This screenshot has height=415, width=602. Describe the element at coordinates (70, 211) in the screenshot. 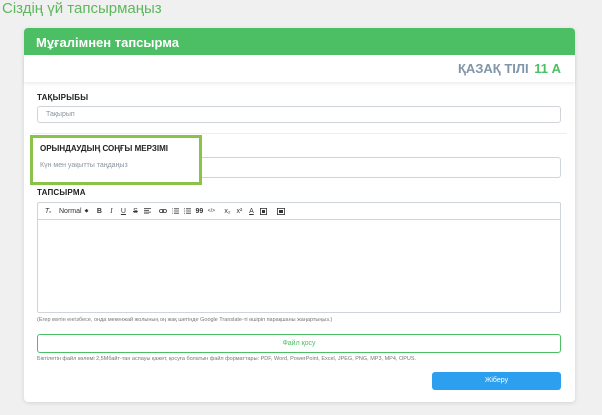

I see `font-size-value: Normal` at that location.